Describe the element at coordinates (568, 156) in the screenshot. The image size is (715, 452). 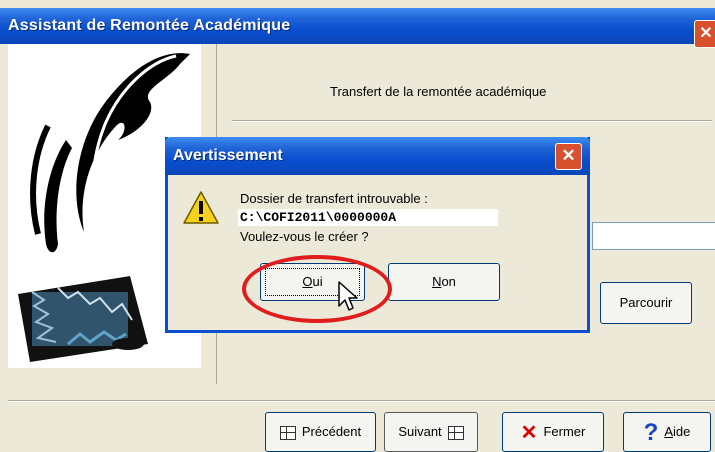
I see `dialog-close-button: ✕` at that location.